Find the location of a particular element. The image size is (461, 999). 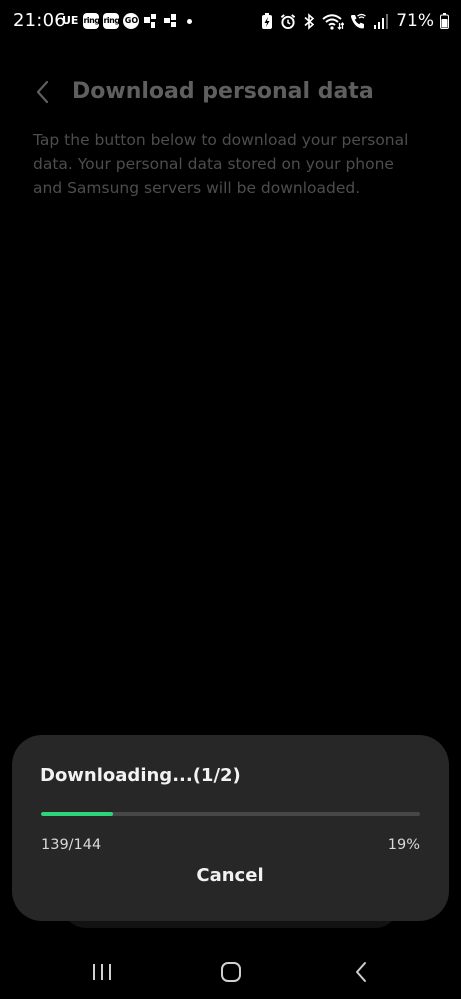

wifi-icon is located at coordinates (333, 21).